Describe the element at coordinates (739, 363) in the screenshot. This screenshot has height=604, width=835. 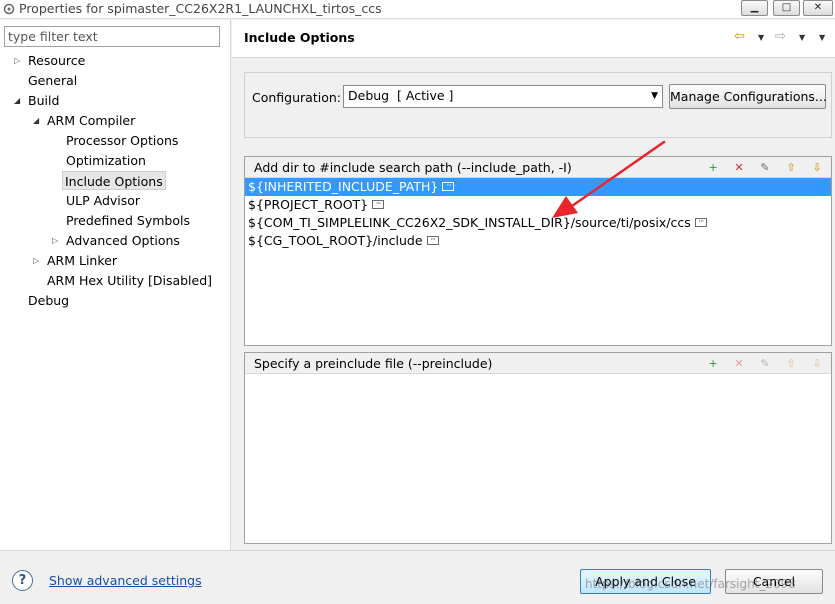
I see `delete-file-icon: ✕` at that location.